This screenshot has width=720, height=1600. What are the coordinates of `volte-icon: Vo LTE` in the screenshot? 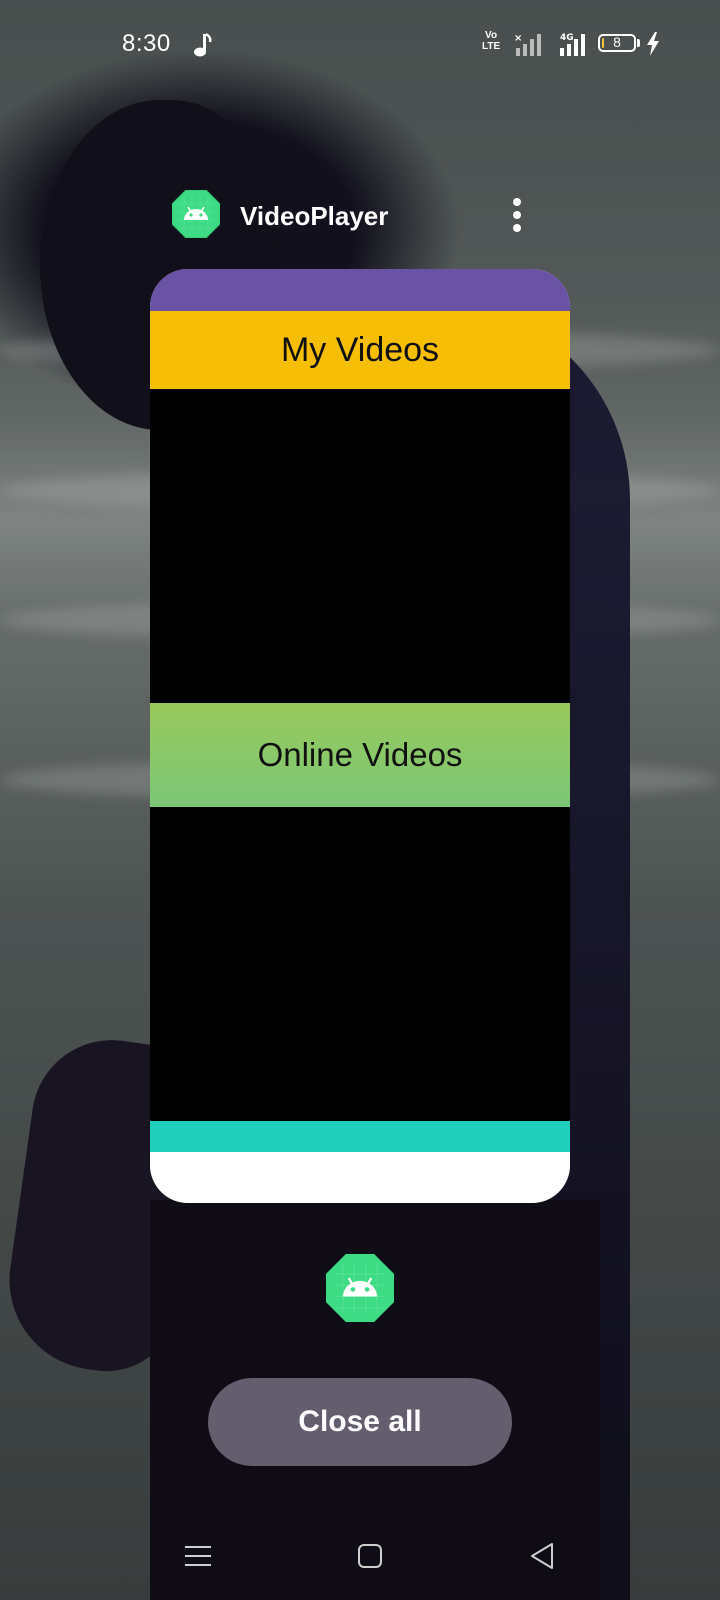 It's located at (491, 41).